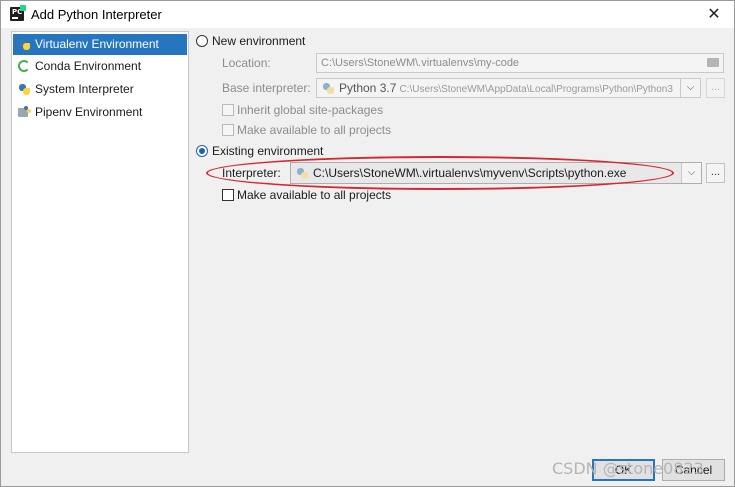 The height and width of the screenshot is (487, 735). Describe the element at coordinates (420, 63) in the screenshot. I see `location-value: C:\Users\StoneWM\.virtualenvs\my-code` at that location.